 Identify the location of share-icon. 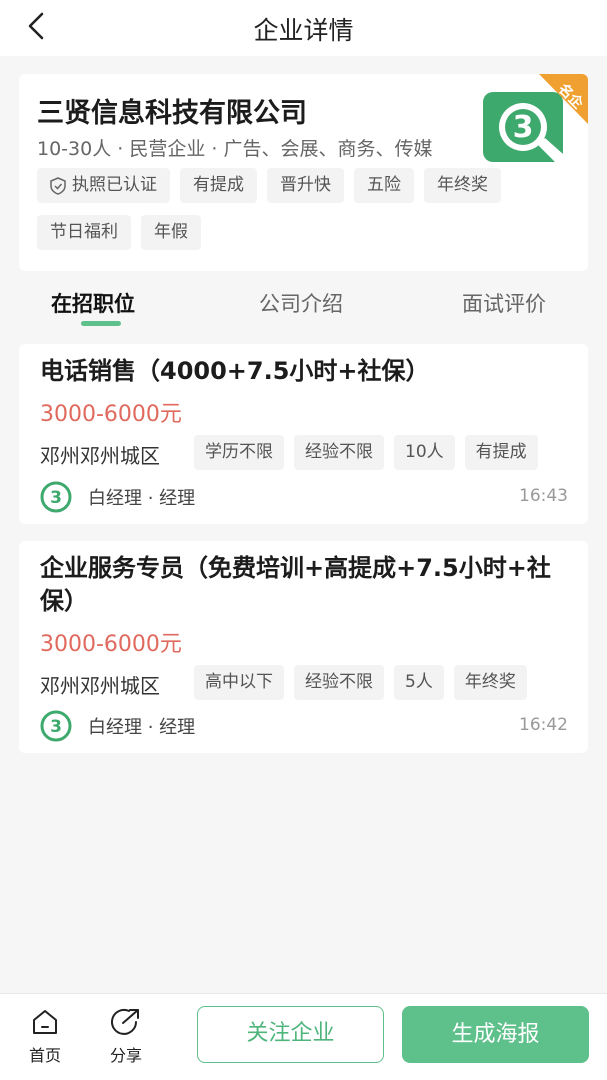
(125, 1021).